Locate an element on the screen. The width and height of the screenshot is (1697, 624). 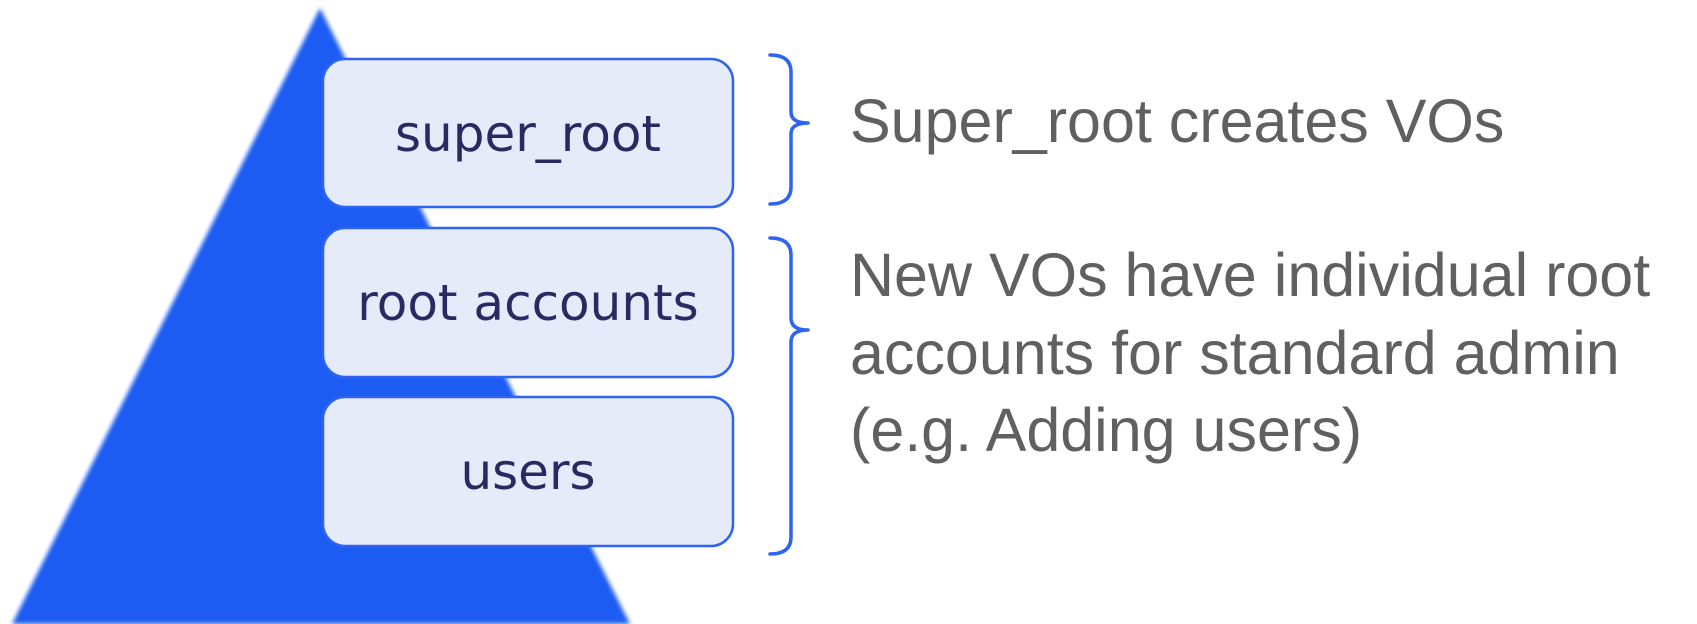
level-label-users: users is located at coordinates (527, 472).